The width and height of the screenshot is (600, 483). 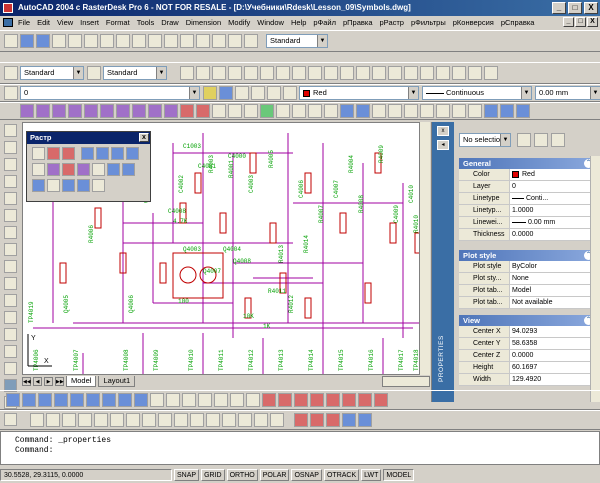 I want to click on prop-row-plot-table-attached: Plot tab... Model, so click(x=527, y=291).